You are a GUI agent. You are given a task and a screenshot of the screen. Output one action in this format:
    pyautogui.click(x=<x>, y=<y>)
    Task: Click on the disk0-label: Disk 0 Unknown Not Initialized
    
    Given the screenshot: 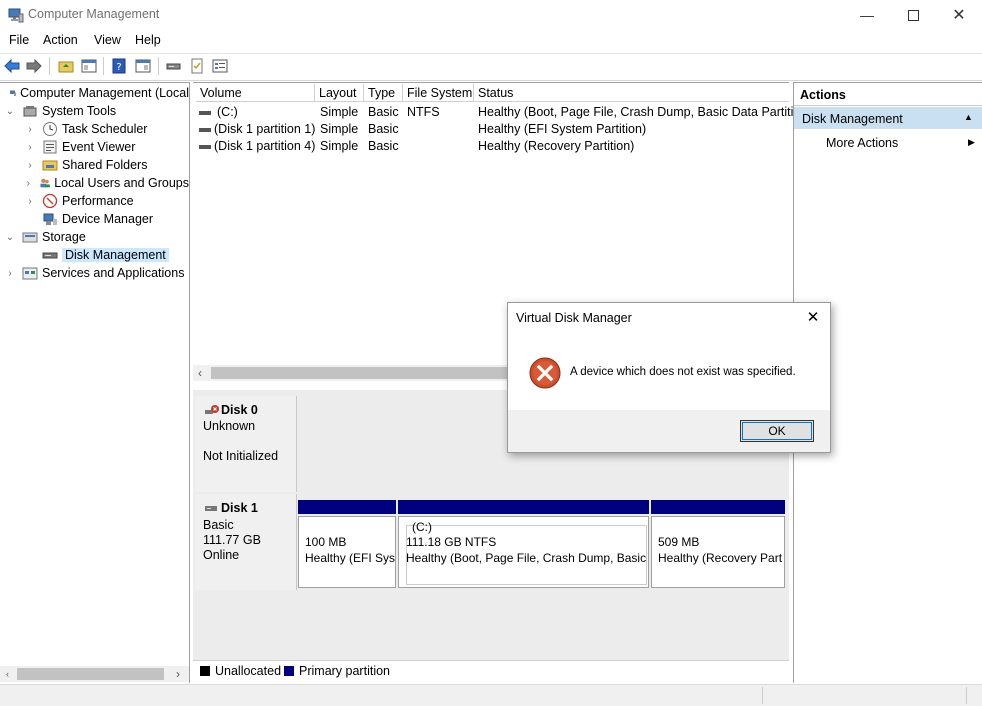 What is the action you would take?
    pyautogui.click(x=246, y=444)
    